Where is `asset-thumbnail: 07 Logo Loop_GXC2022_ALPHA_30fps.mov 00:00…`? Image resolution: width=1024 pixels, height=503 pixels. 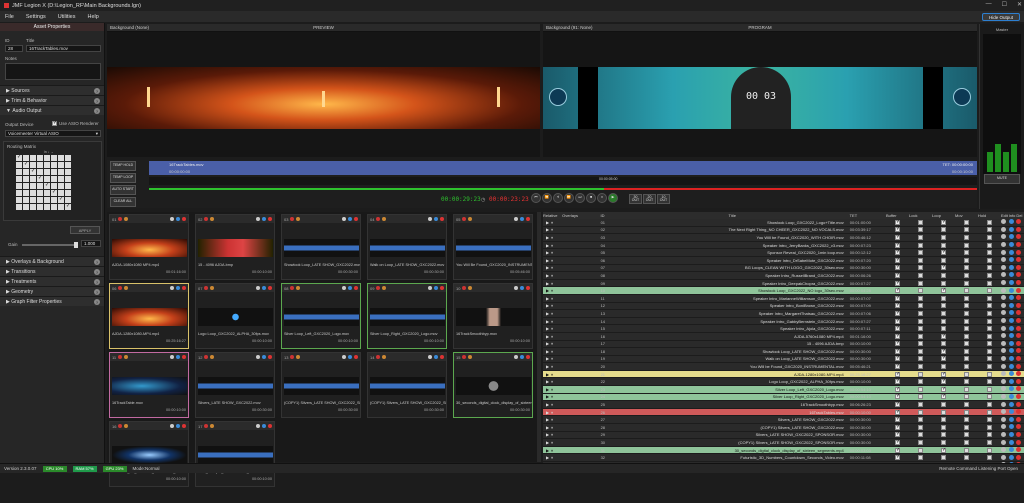
asset-thumbnail: 07 Logo Loop_GXC2022_ALPHA_30fps.mov 00:00… is located at coordinates (235, 316).